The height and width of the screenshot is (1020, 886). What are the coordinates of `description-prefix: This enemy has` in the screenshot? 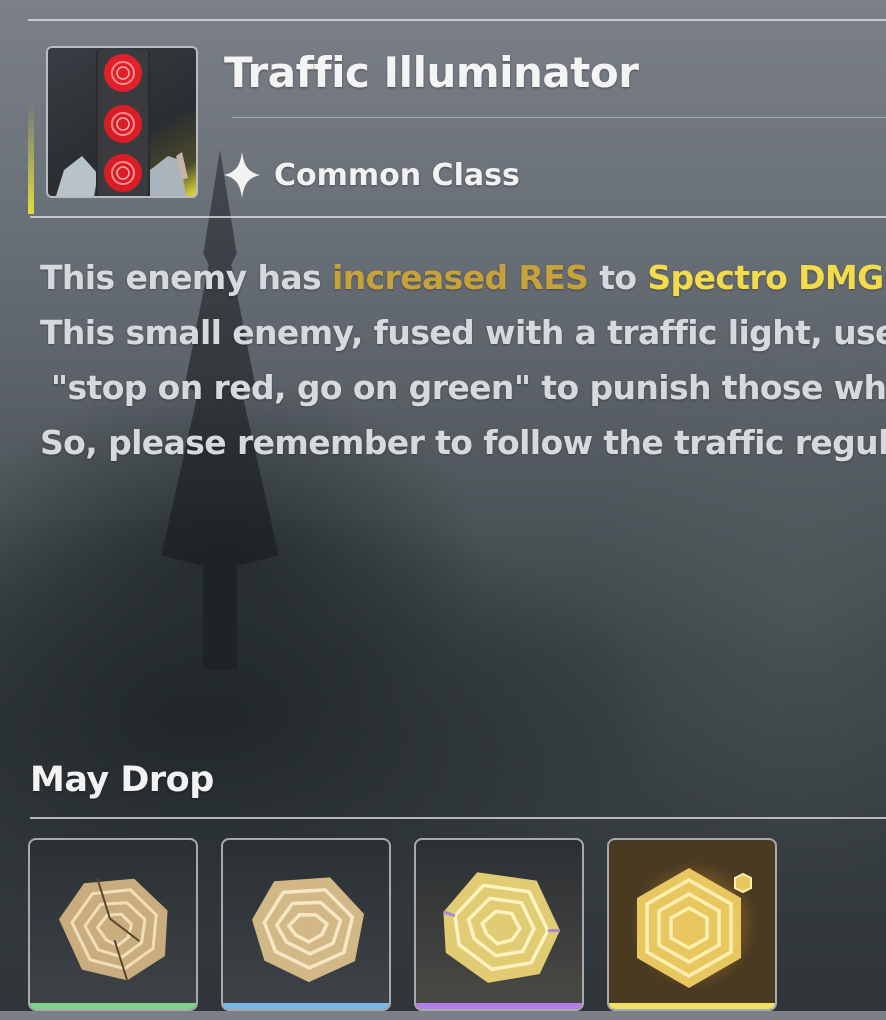 It's located at (186, 277).